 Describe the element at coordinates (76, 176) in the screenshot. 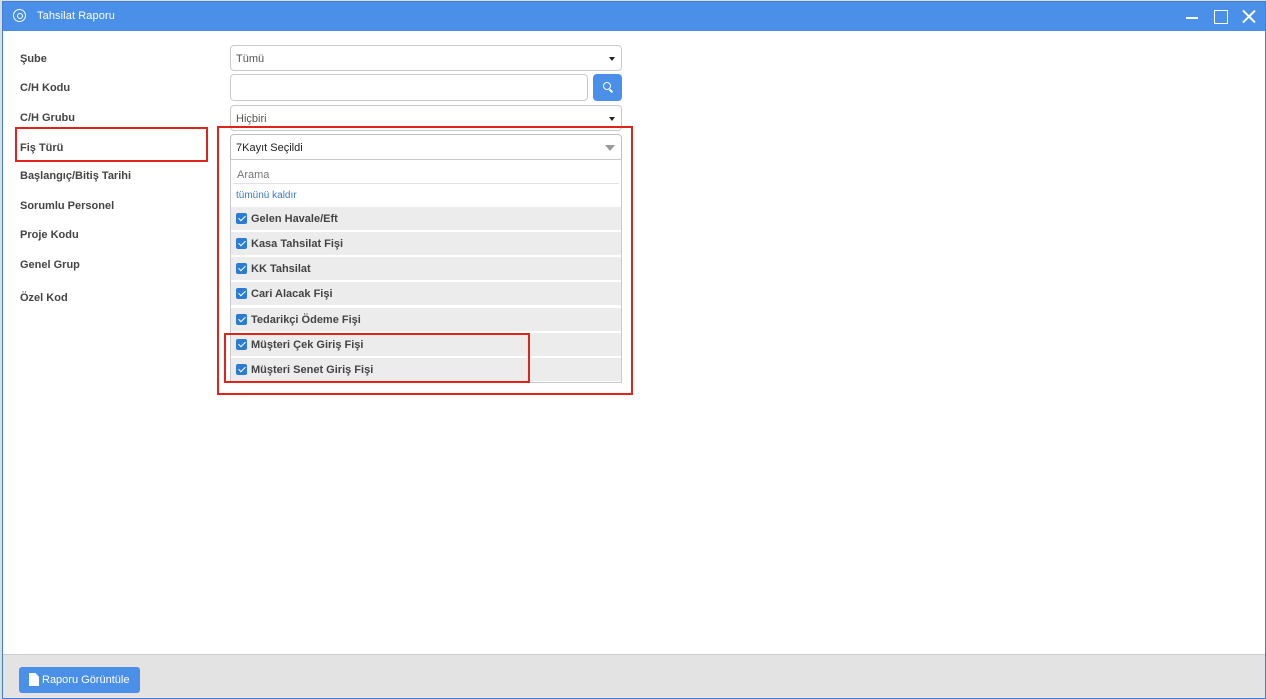

I see `label-tarih: Başlangıç/Bitiş Tarihi` at that location.